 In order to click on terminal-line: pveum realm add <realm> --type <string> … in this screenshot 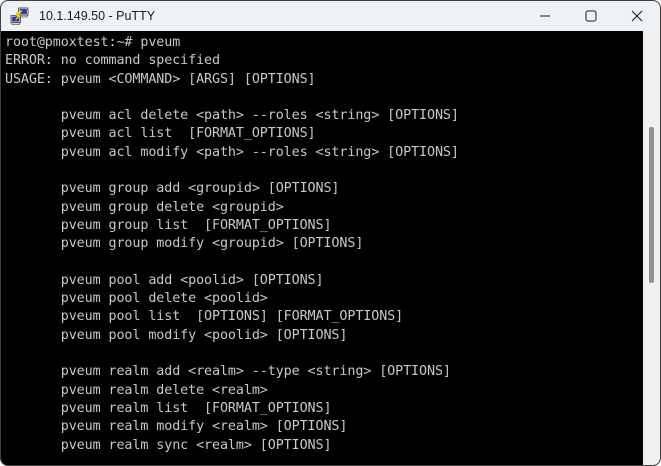, I will do `click(228, 372)`.